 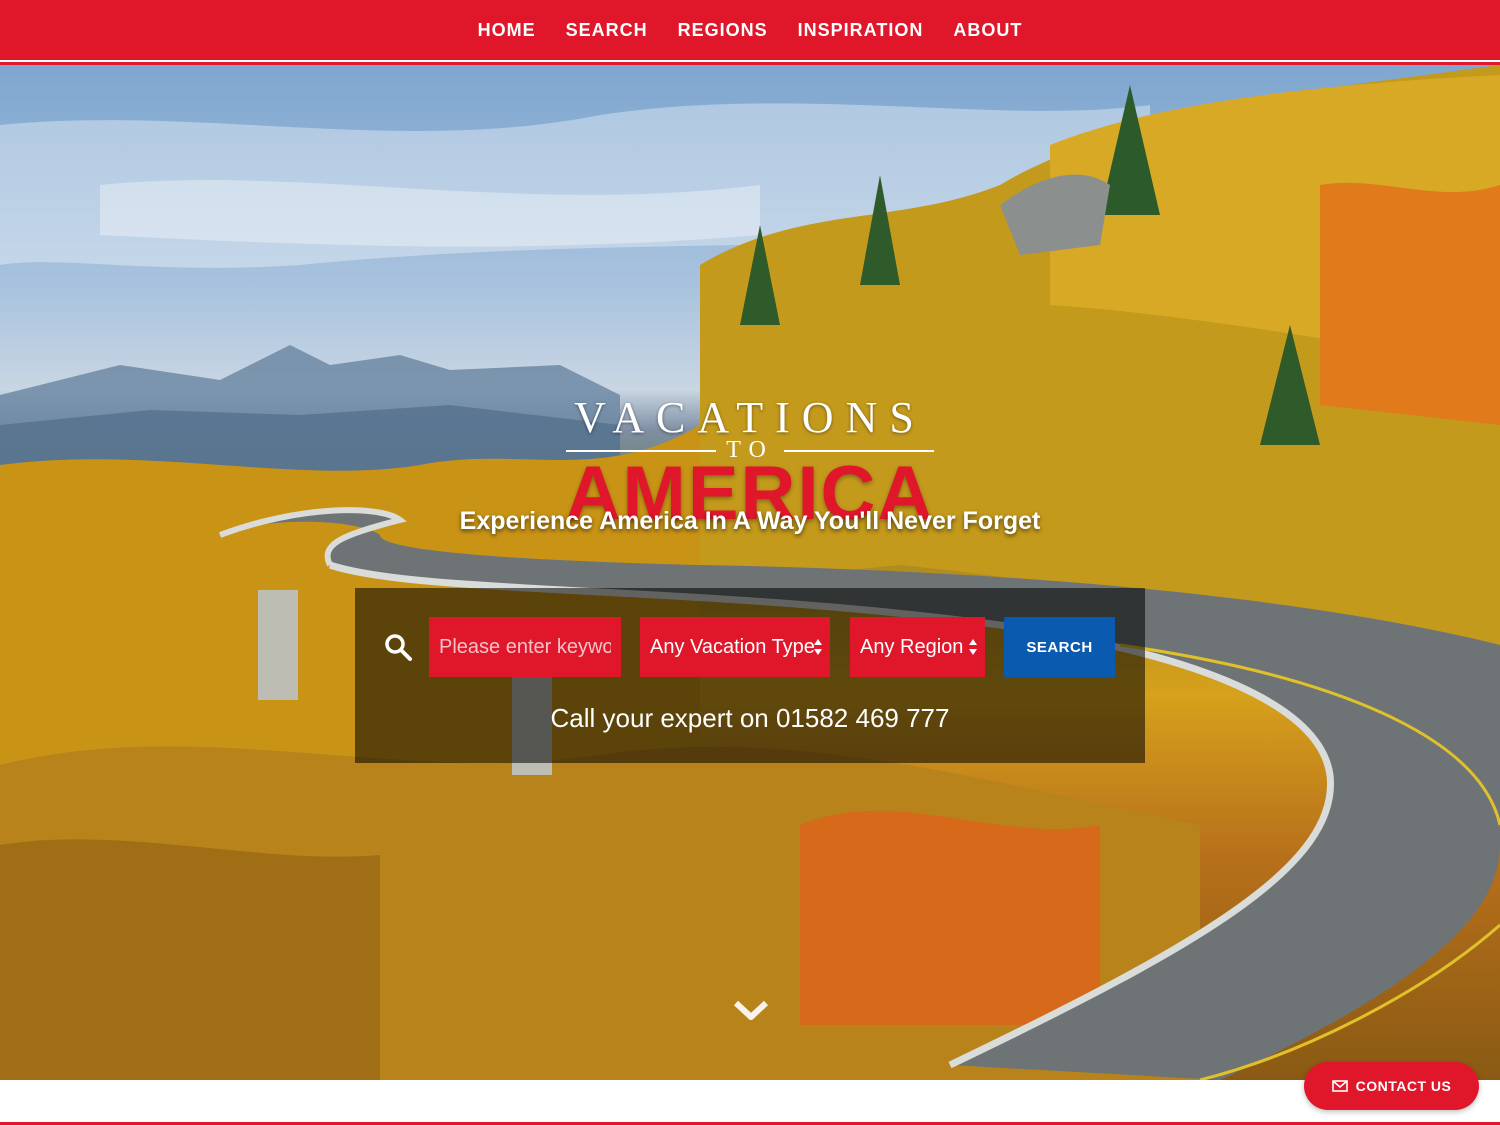 What do you see at coordinates (732, 646) in the screenshot?
I see `vacation-type-value: Any Vacation Type` at bounding box center [732, 646].